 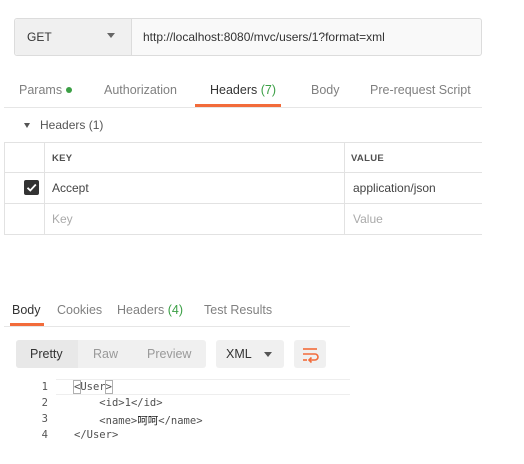 I want to click on tab-params-label: Params, so click(x=41, y=90).